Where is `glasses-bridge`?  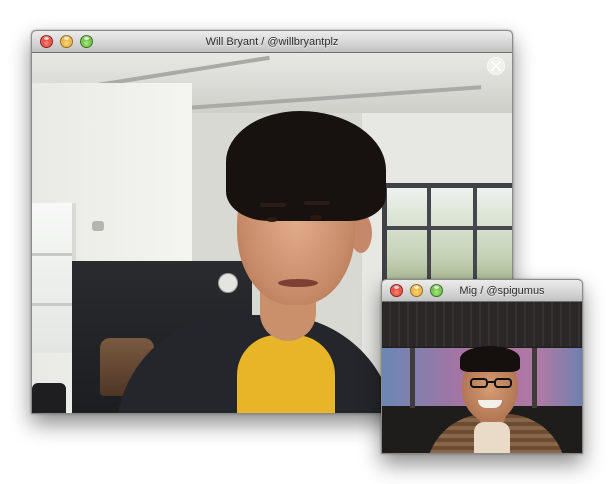 glasses-bridge is located at coordinates (491, 382).